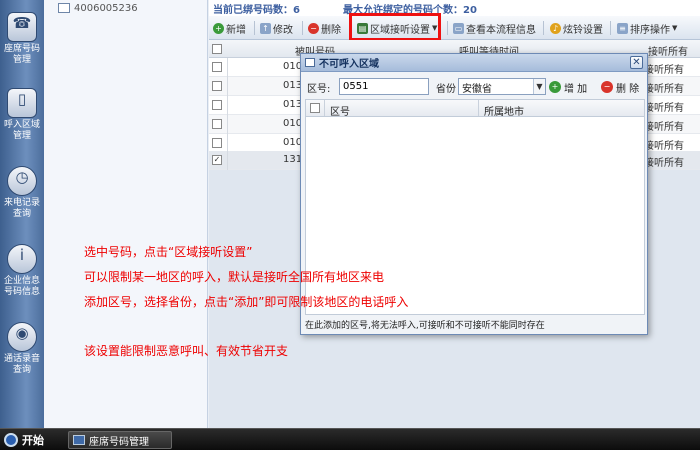 This screenshot has width=700, height=450. Describe the element at coordinates (650, 30) in the screenshot. I see `sort-label: 排序操作` at that location.